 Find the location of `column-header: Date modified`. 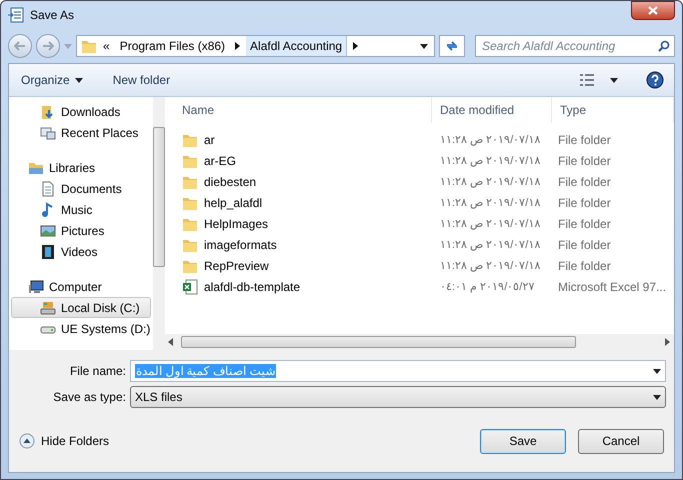

column-header: Date modified is located at coordinates (492, 110).